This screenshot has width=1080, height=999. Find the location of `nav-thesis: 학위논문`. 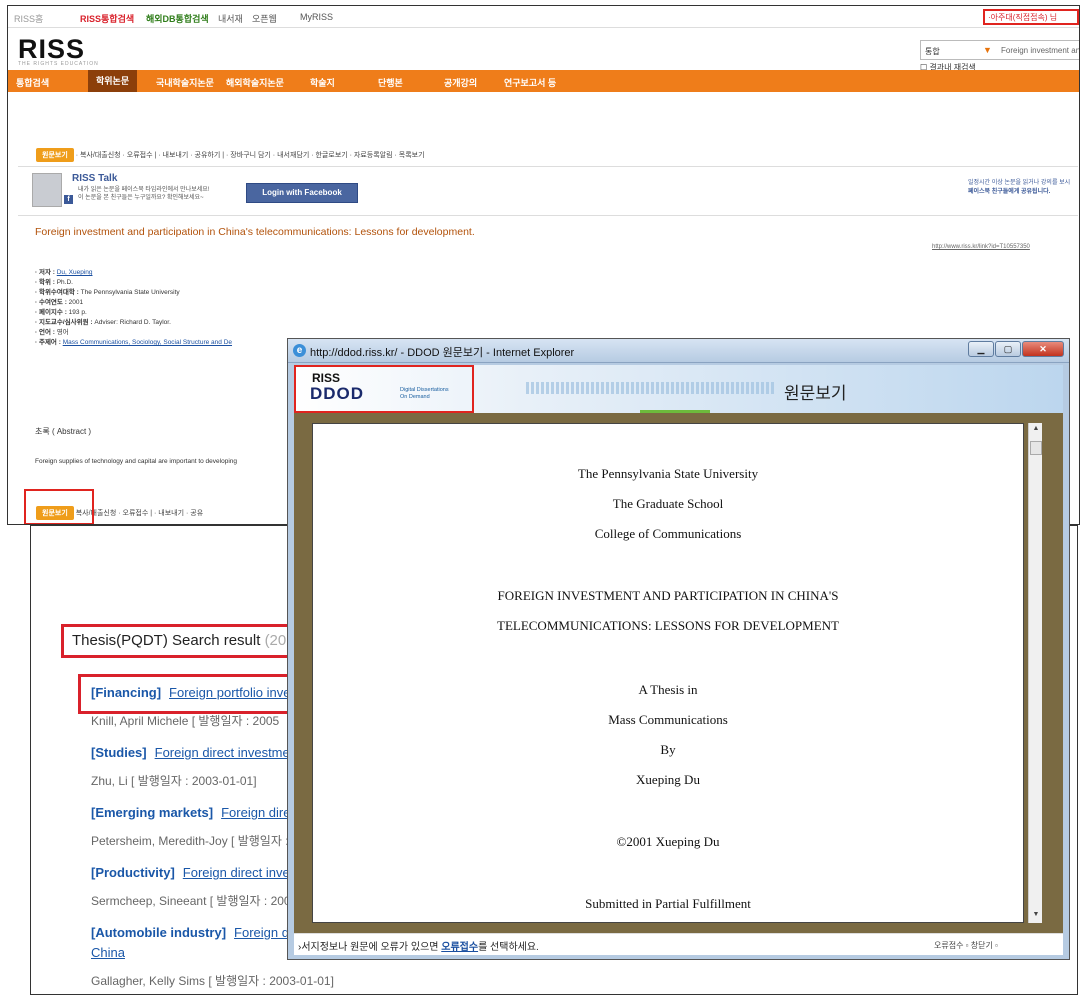

nav-thesis: 학위논문 is located at coordinates (113, 81).